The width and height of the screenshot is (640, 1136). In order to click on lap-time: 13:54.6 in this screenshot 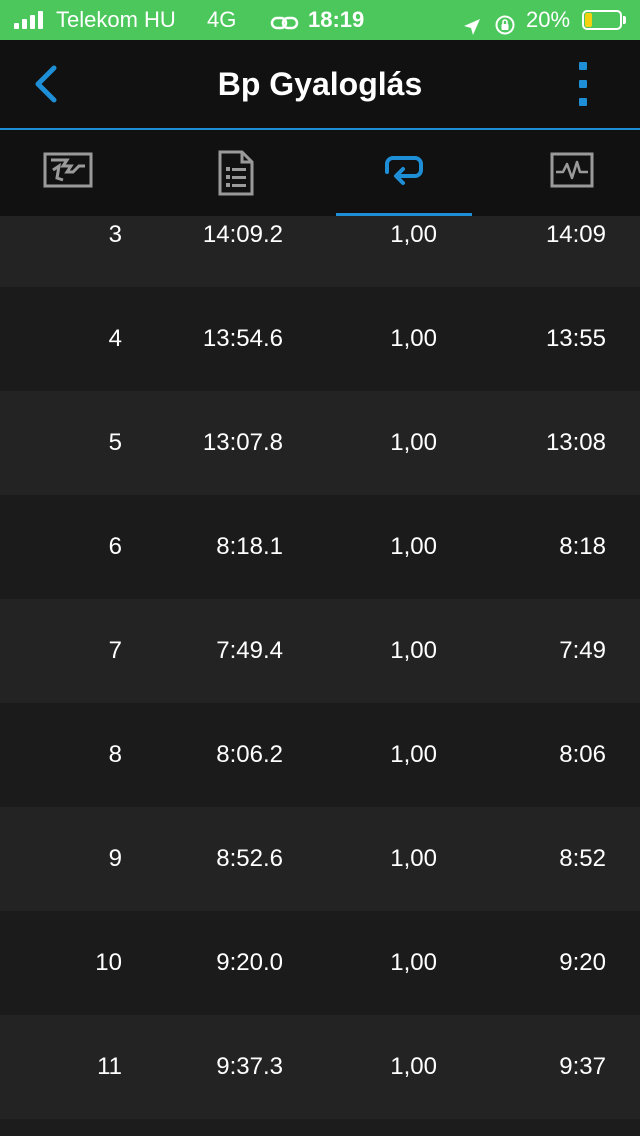, I will do `click(242, 338)`.